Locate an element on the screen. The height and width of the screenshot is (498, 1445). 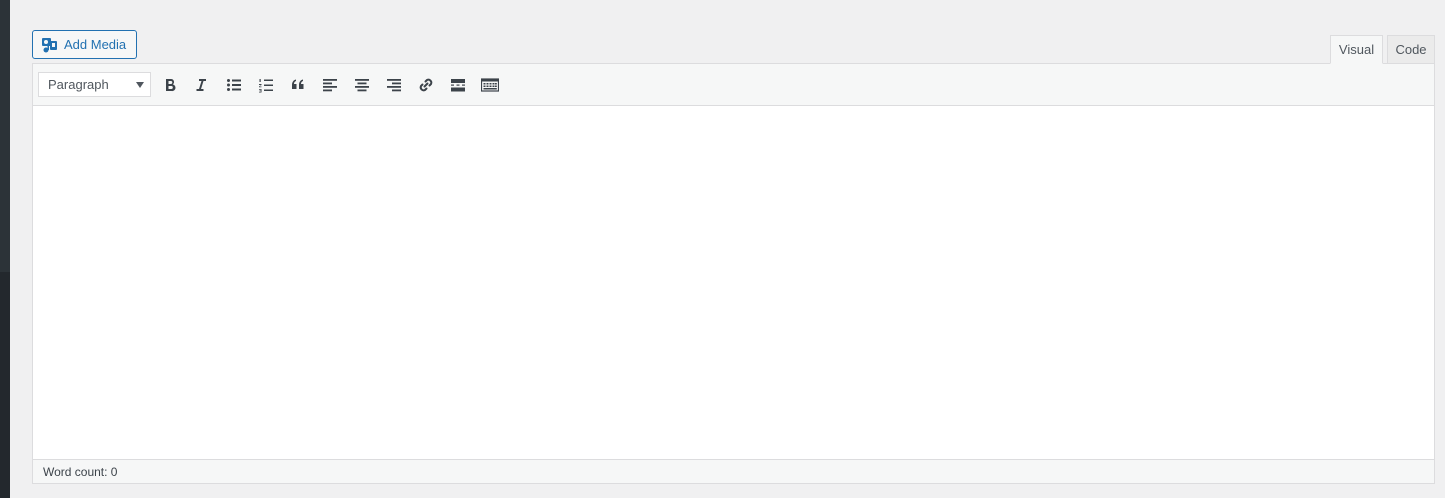
admin-menu-edge-lower is located at coordinates (5, 385).